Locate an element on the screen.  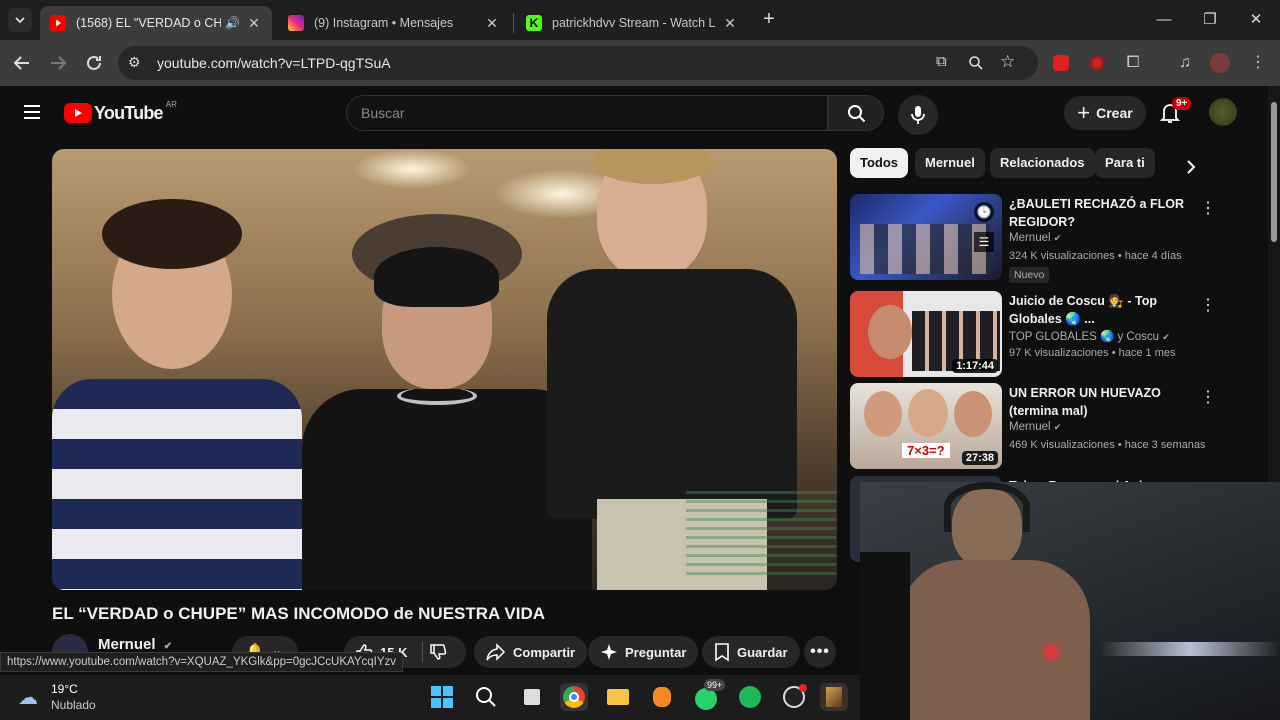
start-button is located at coordinates (442, 697).